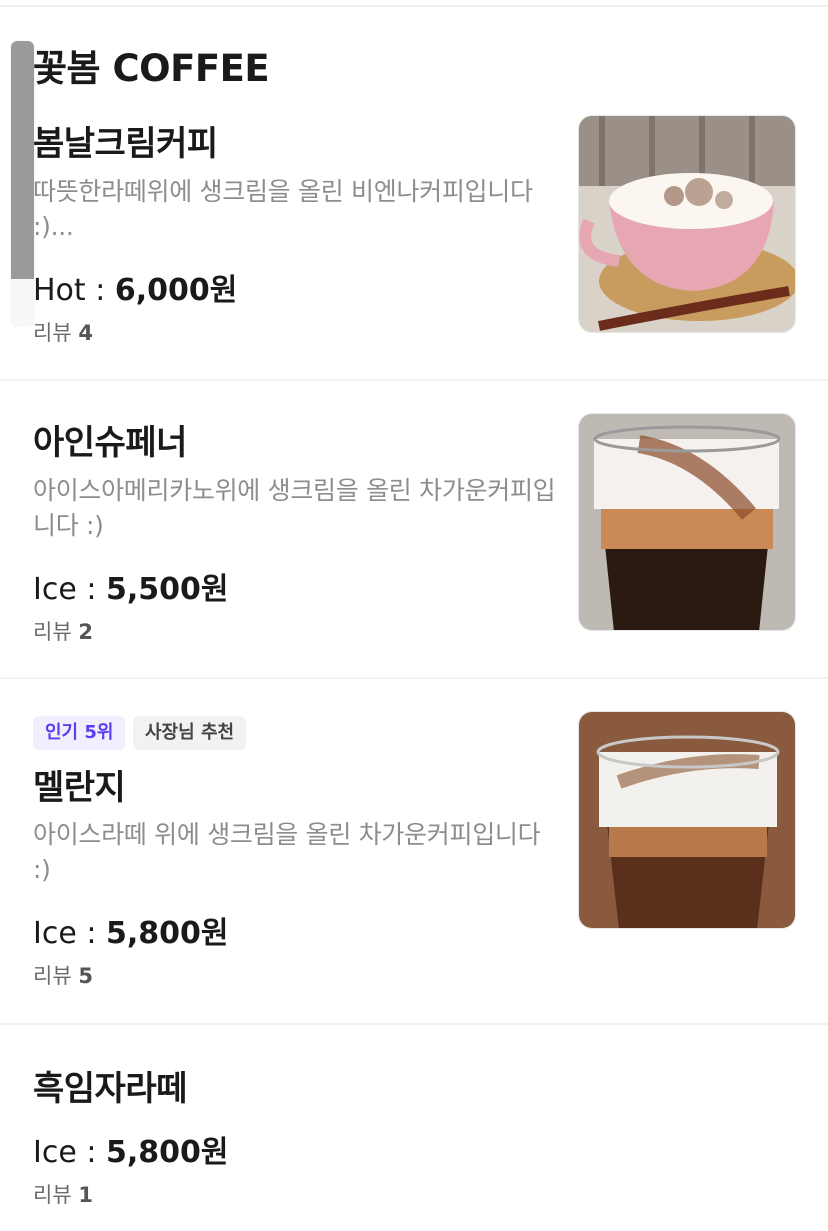 The image size is (828, 1231). Describe the element at coordinates (294, 508) in the screenshot. I see `item-description: 아이스아메리카노위에 생크림을 올린 차가운커피입니다 :)` at that location.